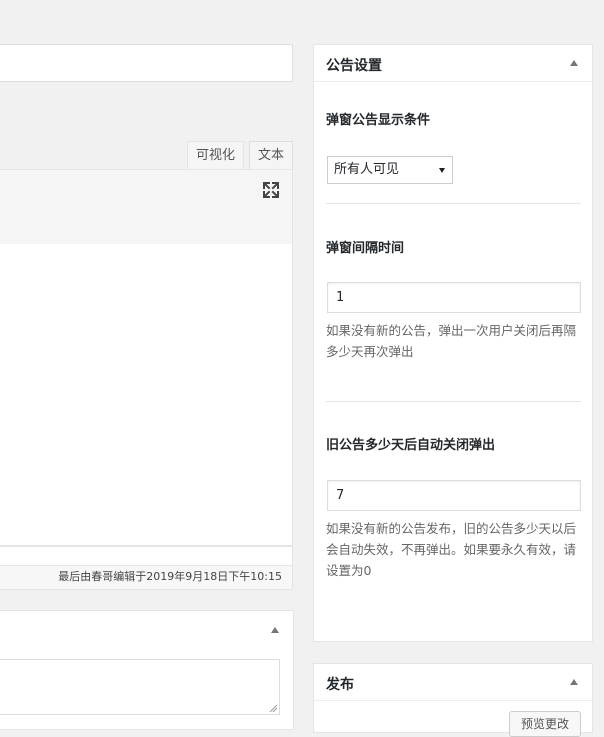 The width and height of the screenshot is (604, 737). What do you see at coordinates (146, 63) in the screenshot?
I see `post-title-input` at bounding box center [146, 63].